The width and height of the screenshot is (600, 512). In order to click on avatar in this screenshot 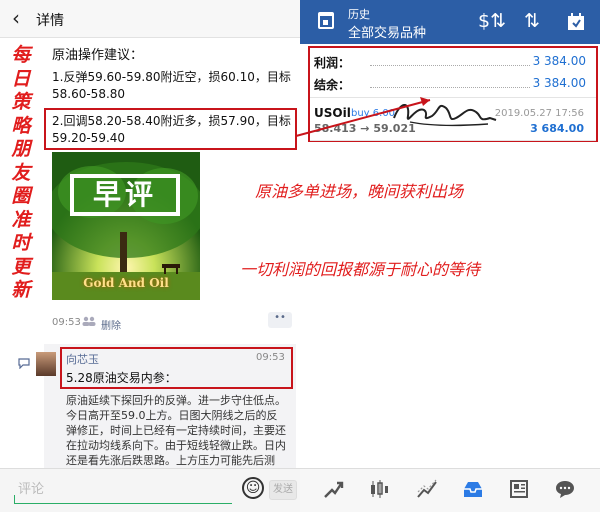, I will do `click(46, 364)`.